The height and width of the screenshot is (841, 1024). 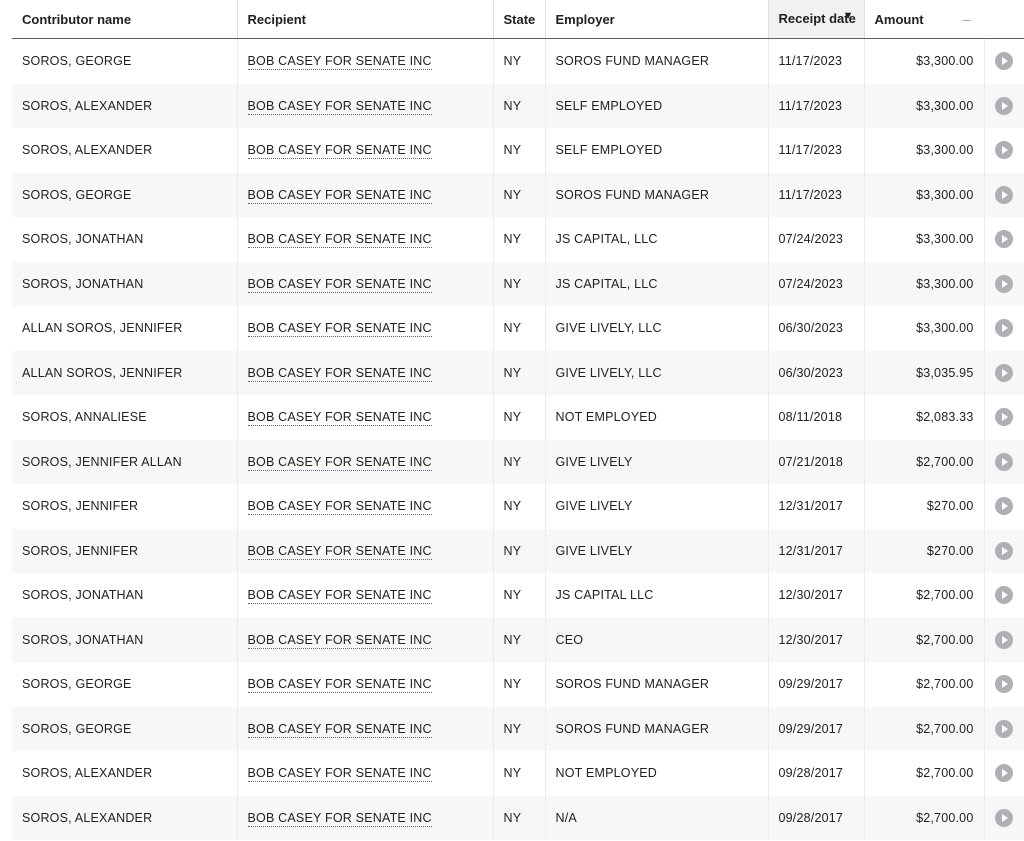 What do you see at coordinates (816, 461) in the screenshot?
I see `receipt-date-cell: 07/21/2018` at bounding box center [816, 461].